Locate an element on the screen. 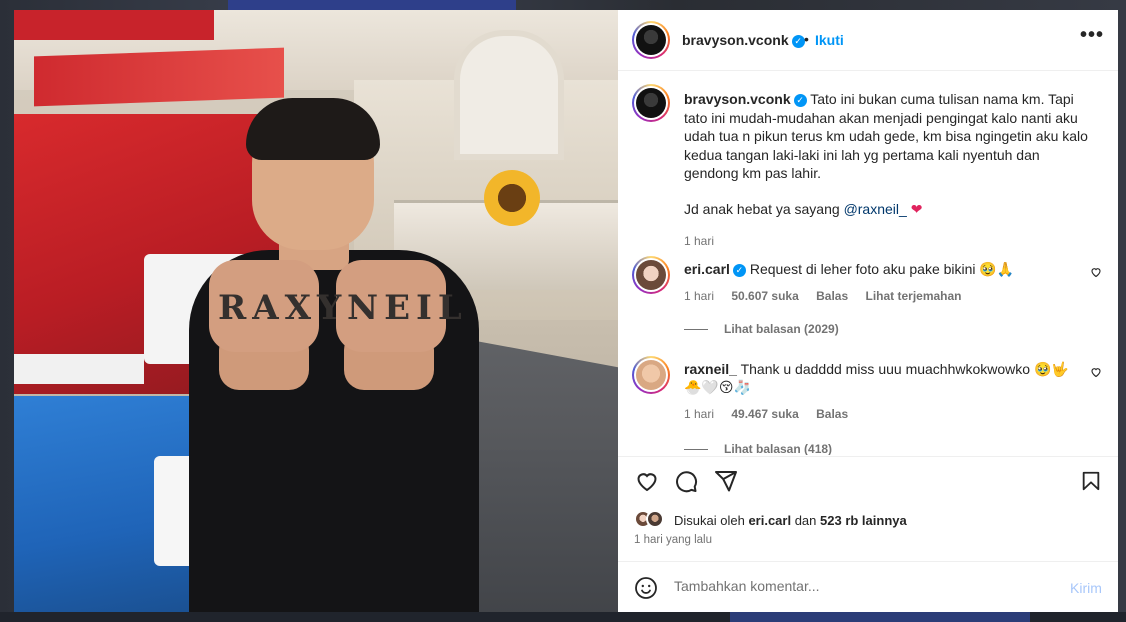 Image resolution: width=1126 pixels, height=622 pixels. likes-middle: dan is located at coordinates (806, 520).